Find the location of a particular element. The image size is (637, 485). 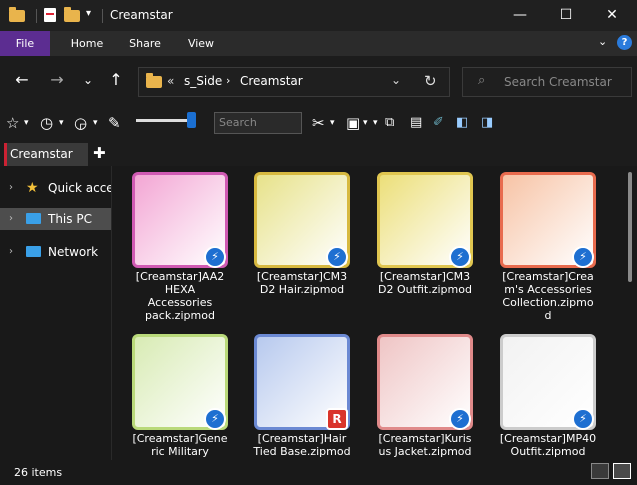

tab-view: View is located at coordinates (201, 43).